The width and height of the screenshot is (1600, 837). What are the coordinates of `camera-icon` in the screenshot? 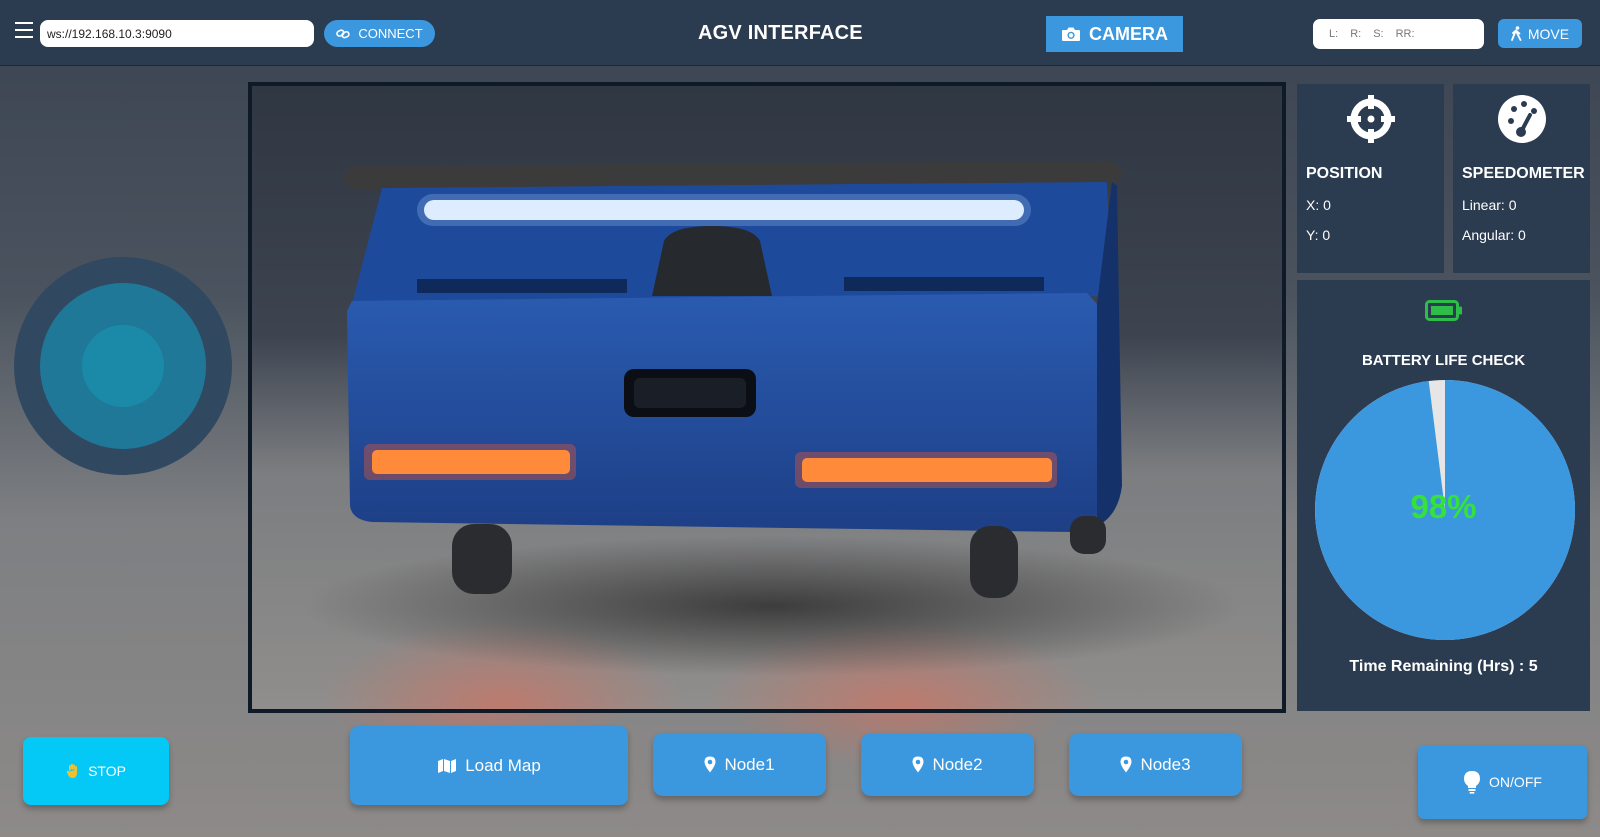 It's located at (1071, 34).